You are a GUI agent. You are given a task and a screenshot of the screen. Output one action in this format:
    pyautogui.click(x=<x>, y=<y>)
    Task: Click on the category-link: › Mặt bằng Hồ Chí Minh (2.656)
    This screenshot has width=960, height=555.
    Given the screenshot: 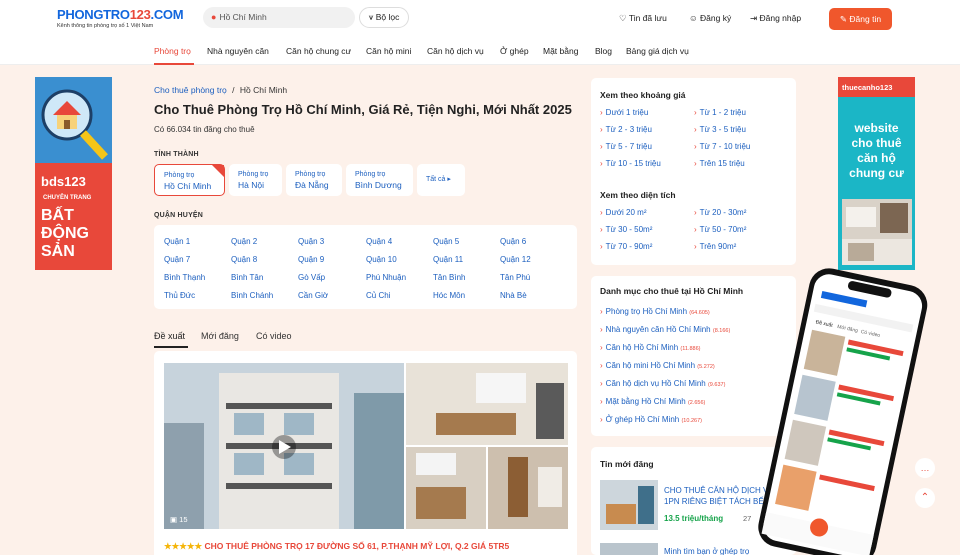 What is the action you would take?
    pyautogui.click(x=652, y=401)
    